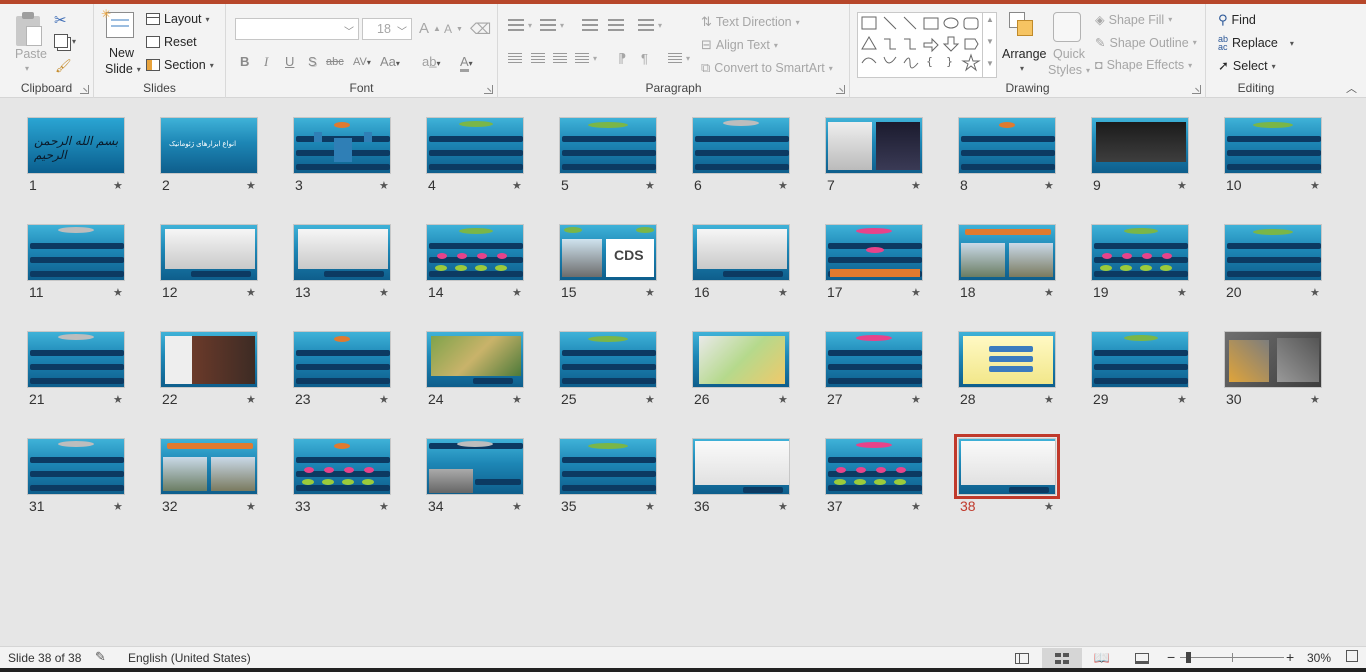  What do you see at coordinates (1247, 66) in the screenshot?
I see `select-button: ➚ Select ▾` at bounding box center [1247, 66].